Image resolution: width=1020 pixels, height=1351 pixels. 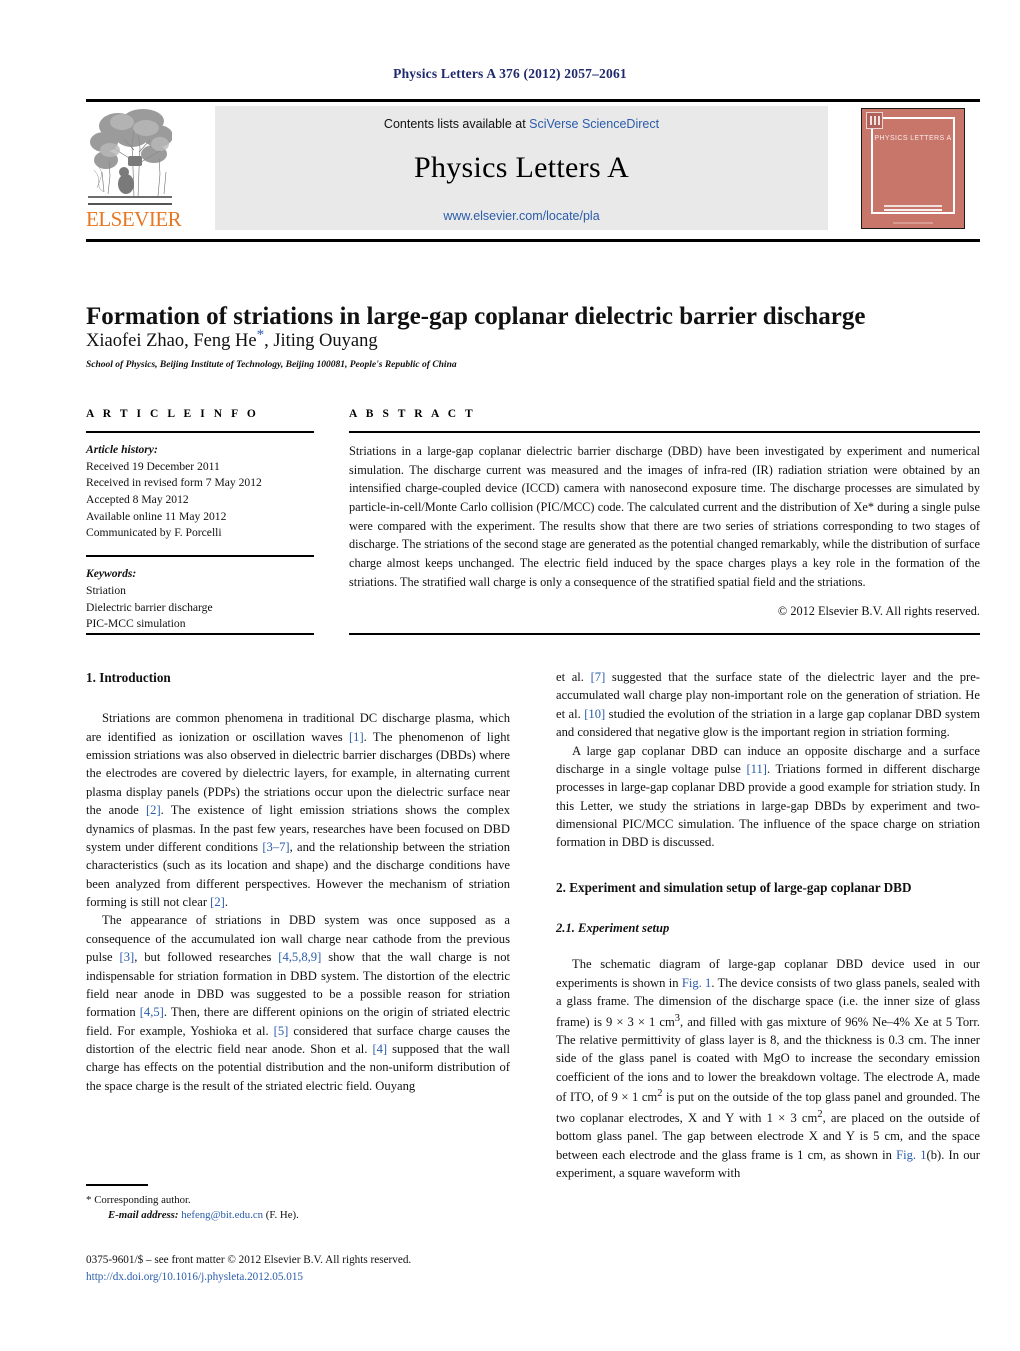 I want to click on keyword-item: PIC-MCC simulation, so click(x=136, y=624).